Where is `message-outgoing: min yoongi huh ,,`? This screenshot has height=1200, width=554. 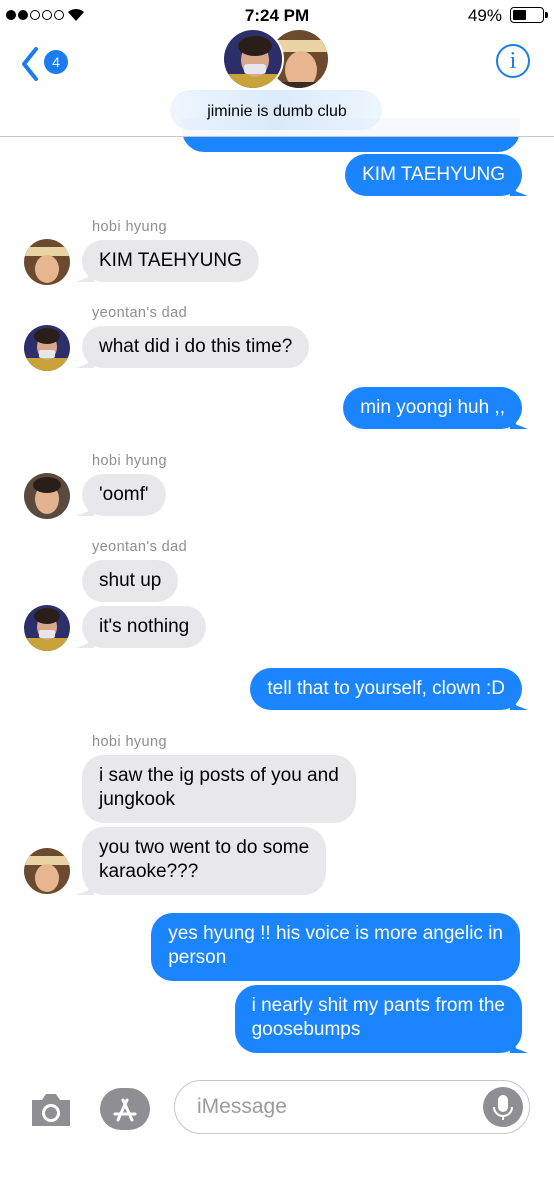
message-outgoing: min yoongi huh ,, is located at coordinates (432, 408).